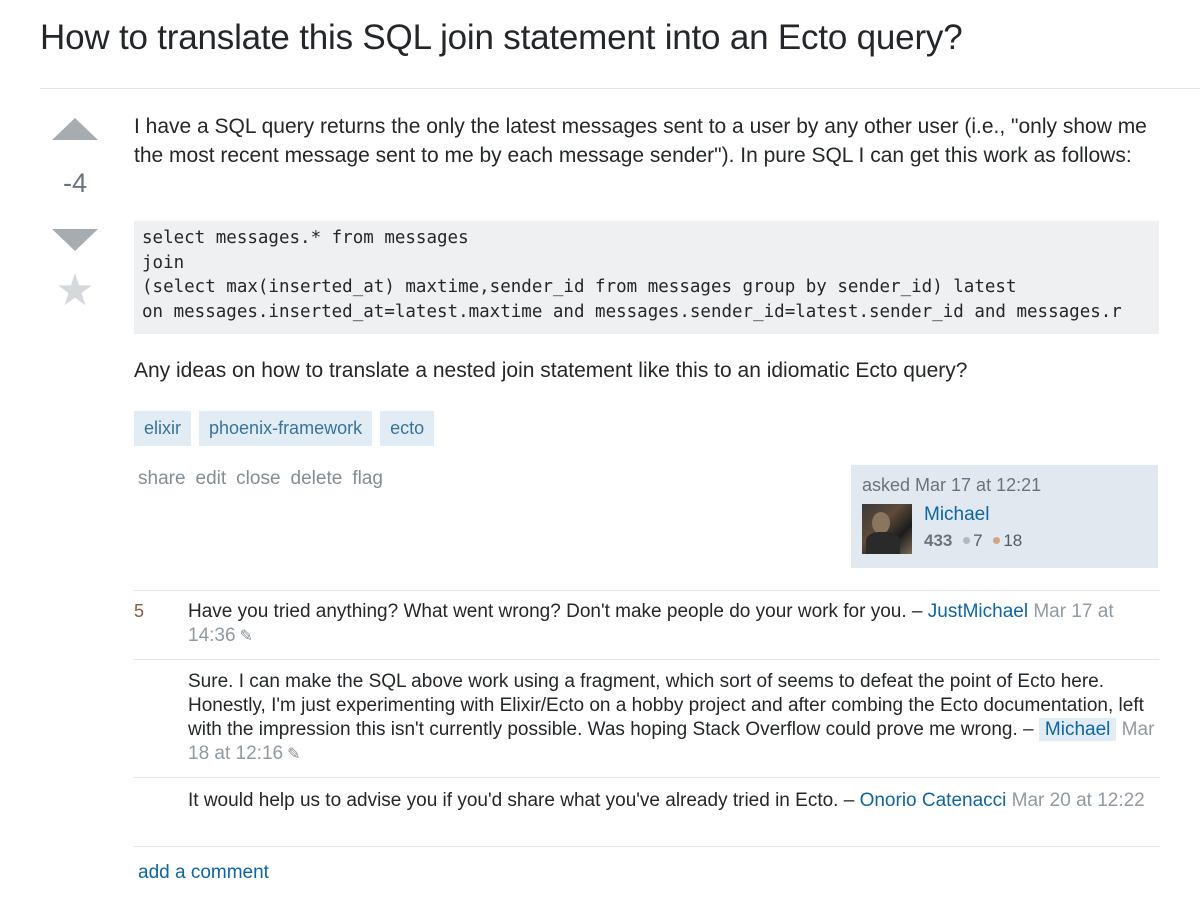 This screenshot has width=1200, height=903. What do you see at coordinates (646, 590) in the screenshot?
I see `comments-top-divider` at bounding box center [646, 590].